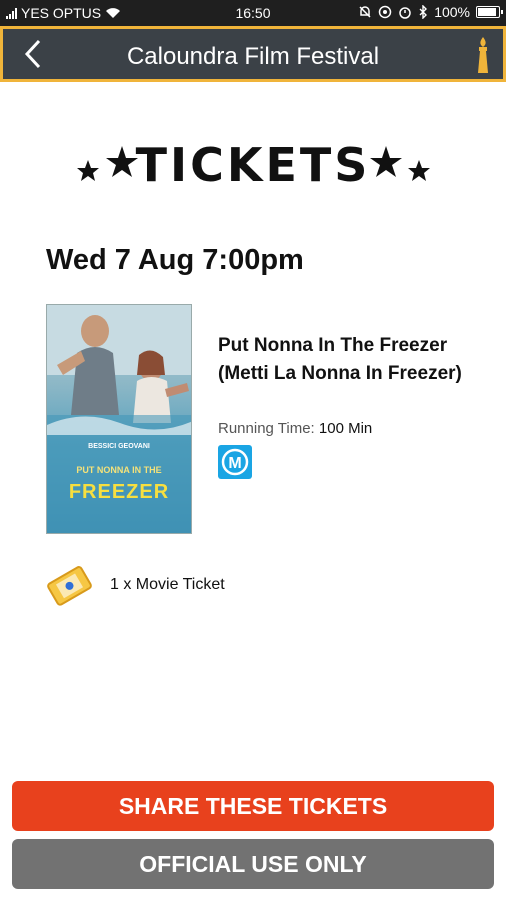 This screenshot has height=900, width=506. Describe the element at coordinates (69, 586) in the screenshot. I see `ticket-icon` at that location.